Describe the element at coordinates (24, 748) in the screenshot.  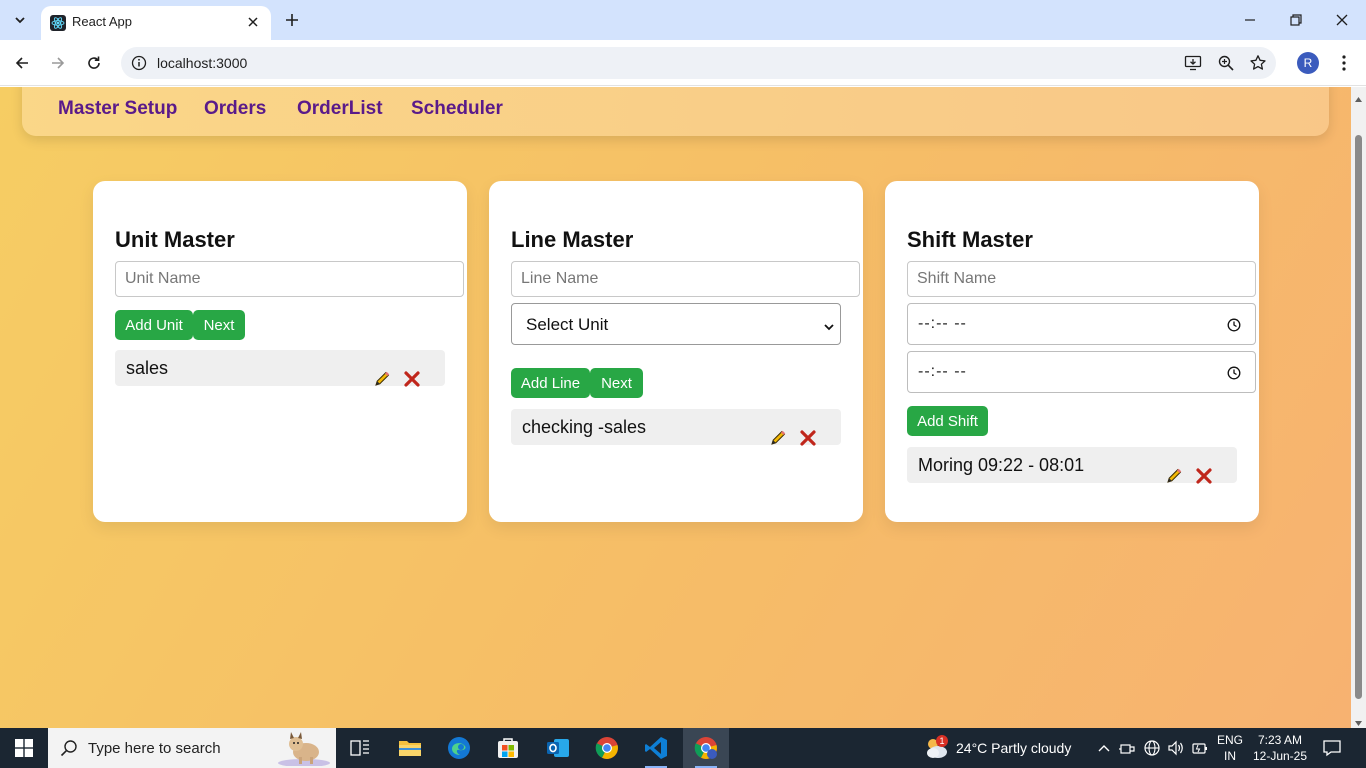
I see `windows-start-icon` at that location.